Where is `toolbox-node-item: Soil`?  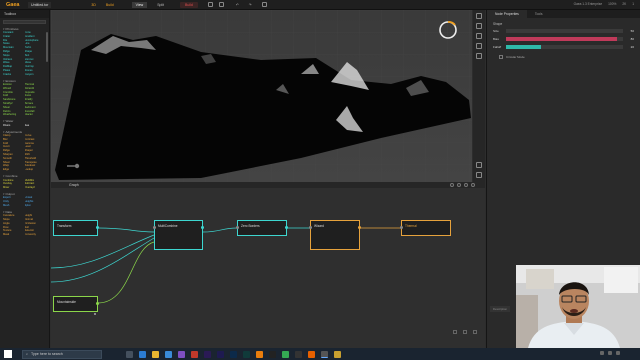
toolbox-node-item: Soil is located at coordinates (36, 227).